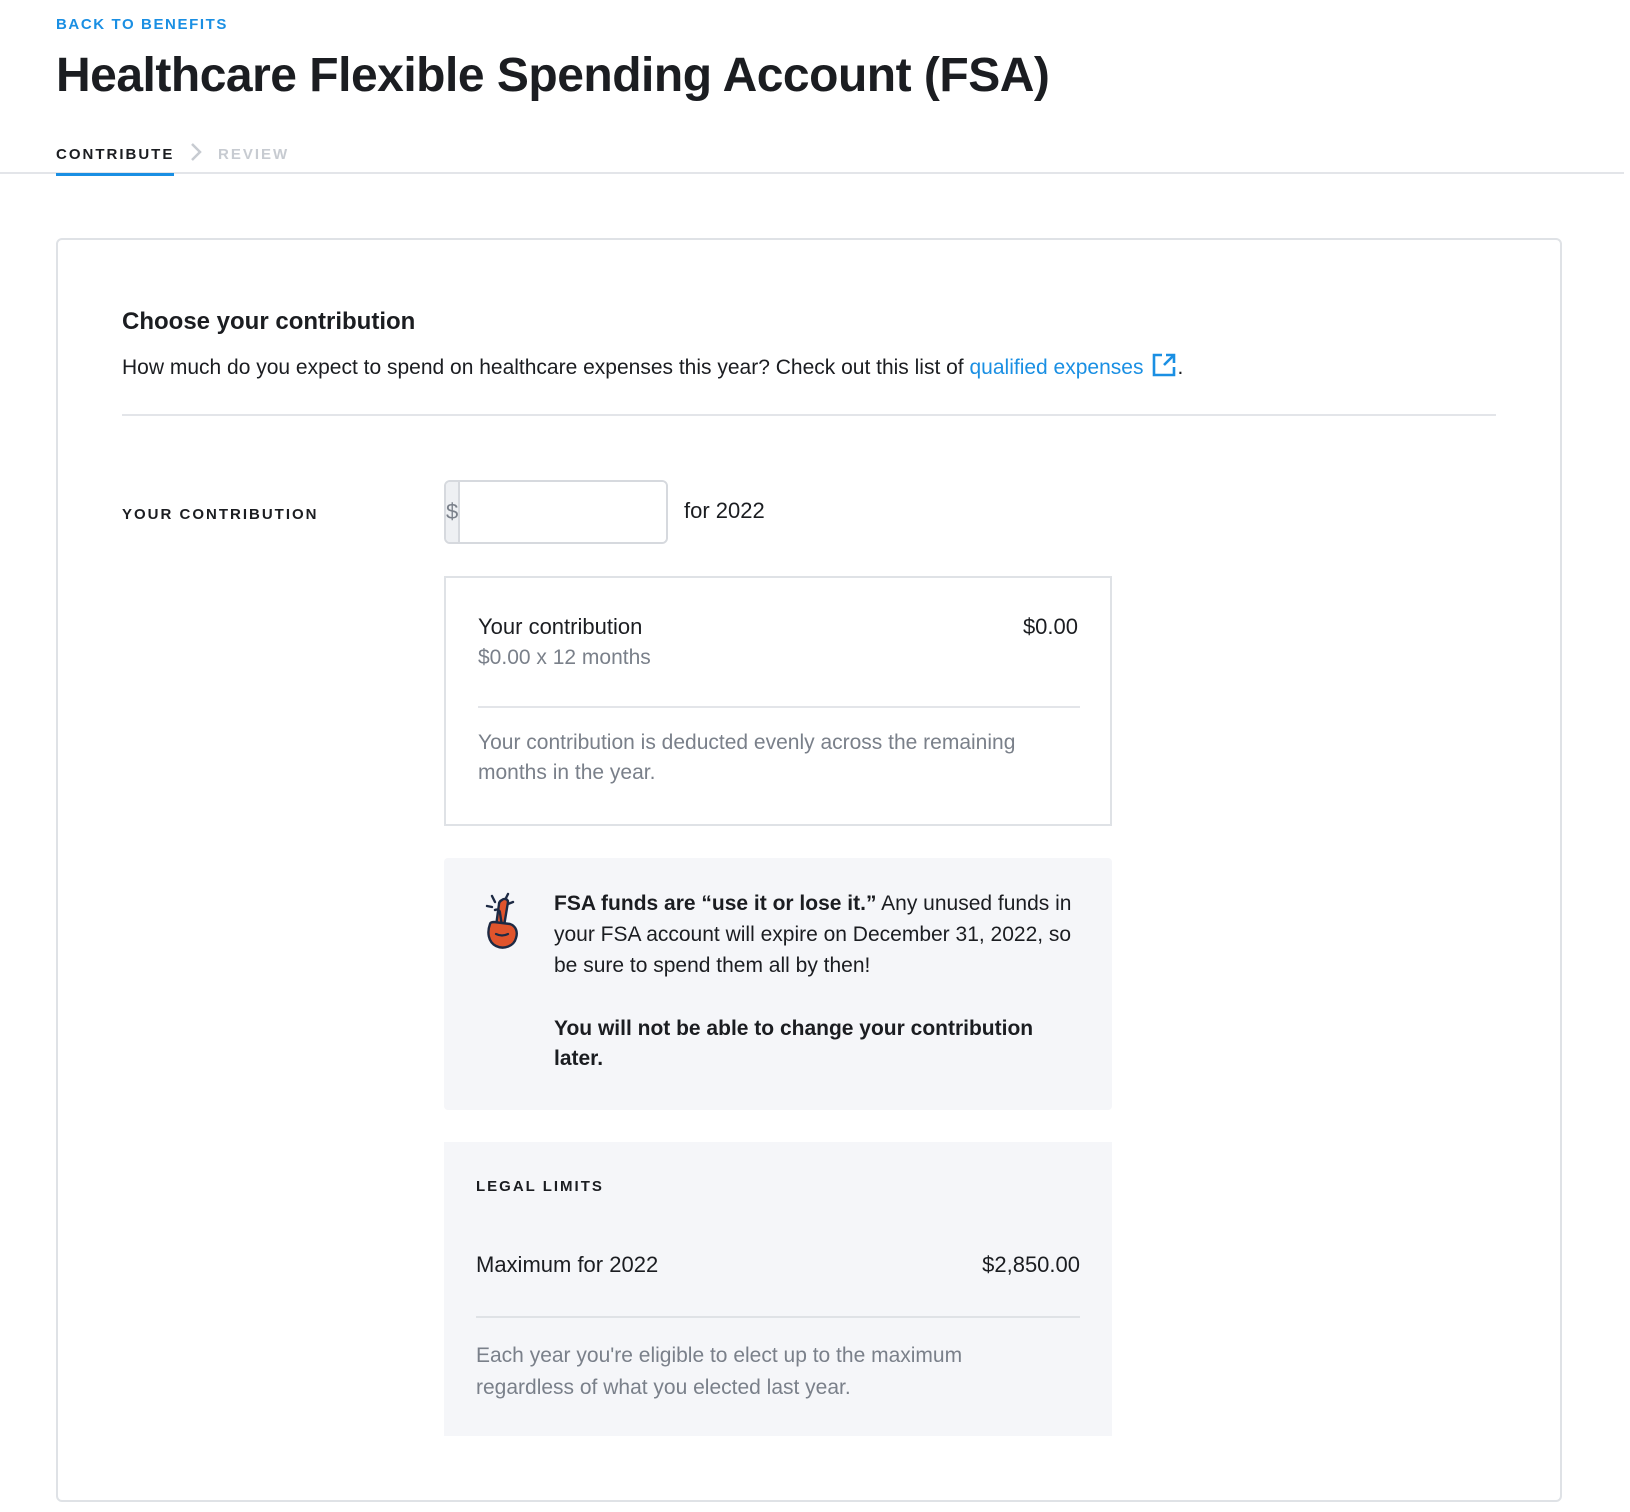  What do you see at coordinates (269, 321) in the screenshot?
I see `section-title: Choose your contribution` at bounding box center [269, 321].